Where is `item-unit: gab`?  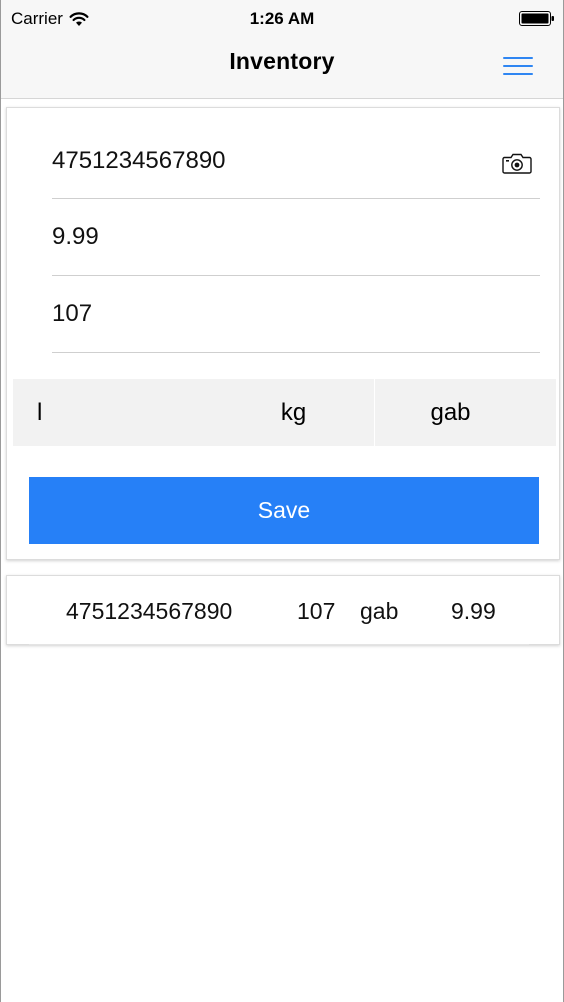 item-unit: gab is located at coordinates (379, 611).